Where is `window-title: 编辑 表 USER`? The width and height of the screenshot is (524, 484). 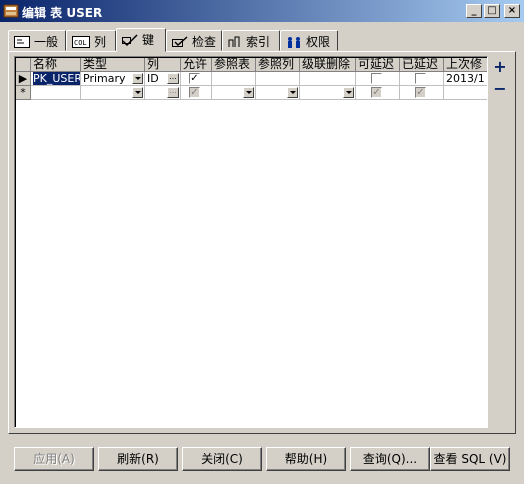 window-title: 编辑 表 USER is located at coordinates (62, 13).